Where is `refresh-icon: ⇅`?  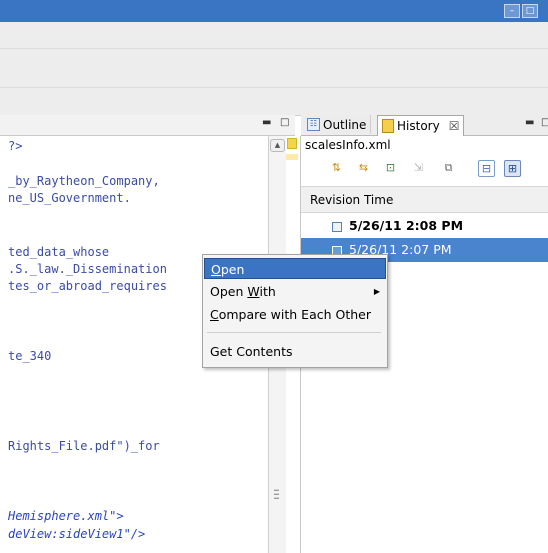
refresh-icon: ⇅ is located at coordinates (336, 167).